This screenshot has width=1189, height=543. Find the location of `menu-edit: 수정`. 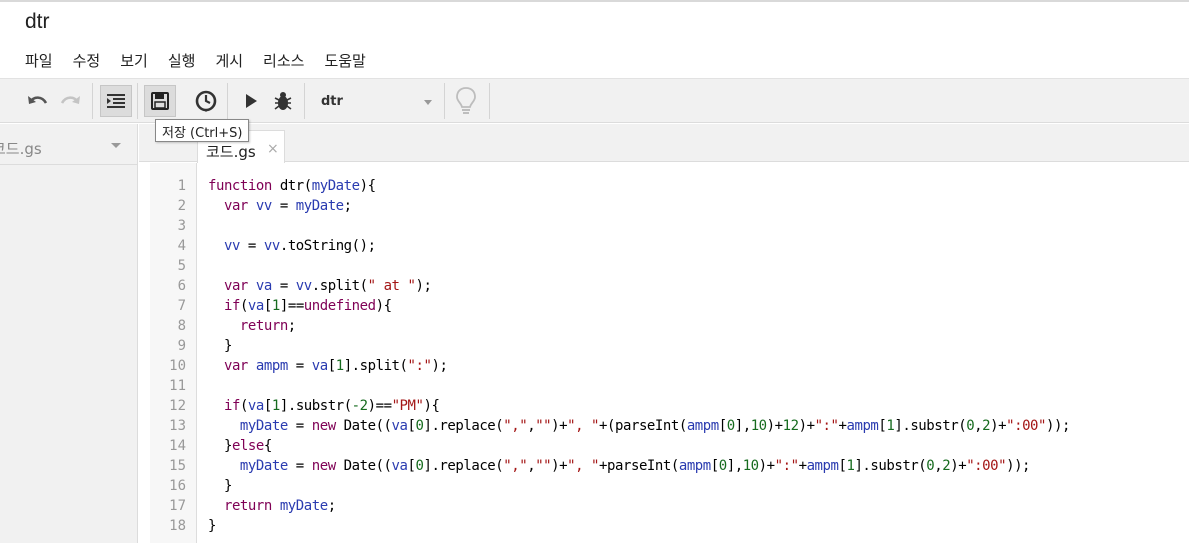

menu-edit: 수정 is located at coordinates (87, 60).